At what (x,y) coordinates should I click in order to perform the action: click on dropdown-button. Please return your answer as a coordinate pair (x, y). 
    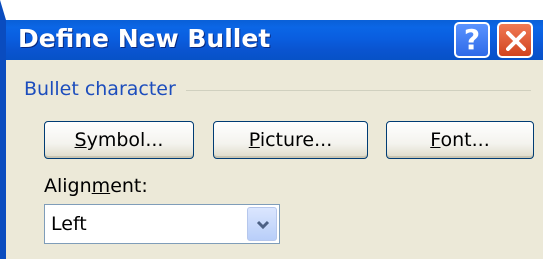
    Looking at the image, I should click on (262, 224).